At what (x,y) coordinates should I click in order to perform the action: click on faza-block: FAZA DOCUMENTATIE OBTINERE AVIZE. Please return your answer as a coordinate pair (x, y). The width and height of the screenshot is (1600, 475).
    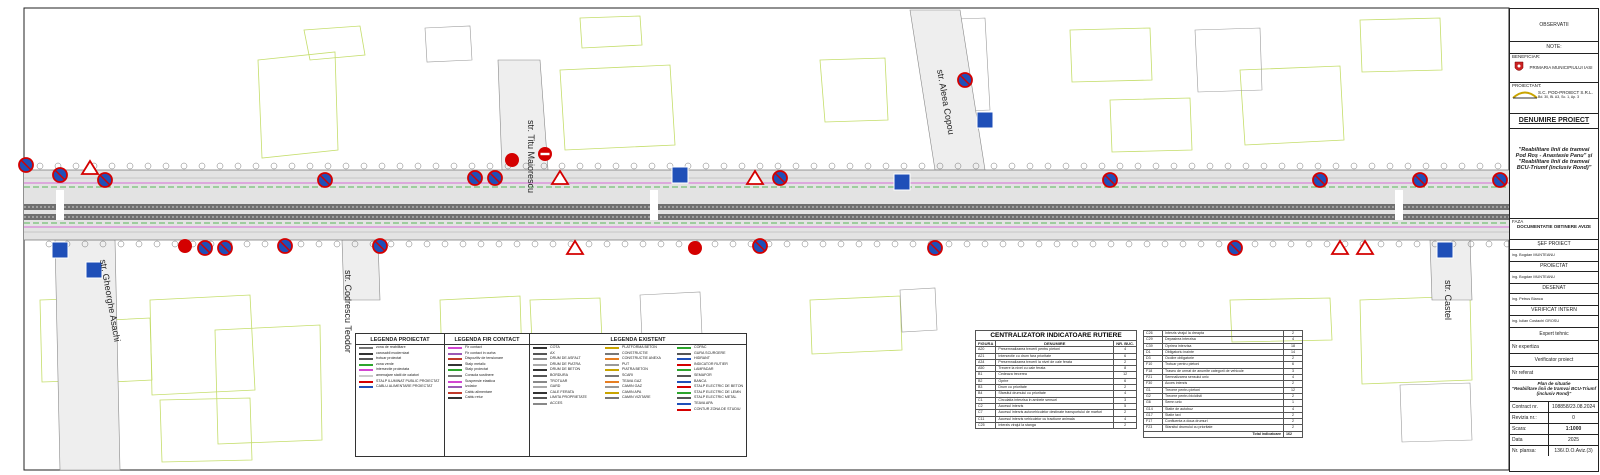
    Looking at the image, I should click on (1554, 229).